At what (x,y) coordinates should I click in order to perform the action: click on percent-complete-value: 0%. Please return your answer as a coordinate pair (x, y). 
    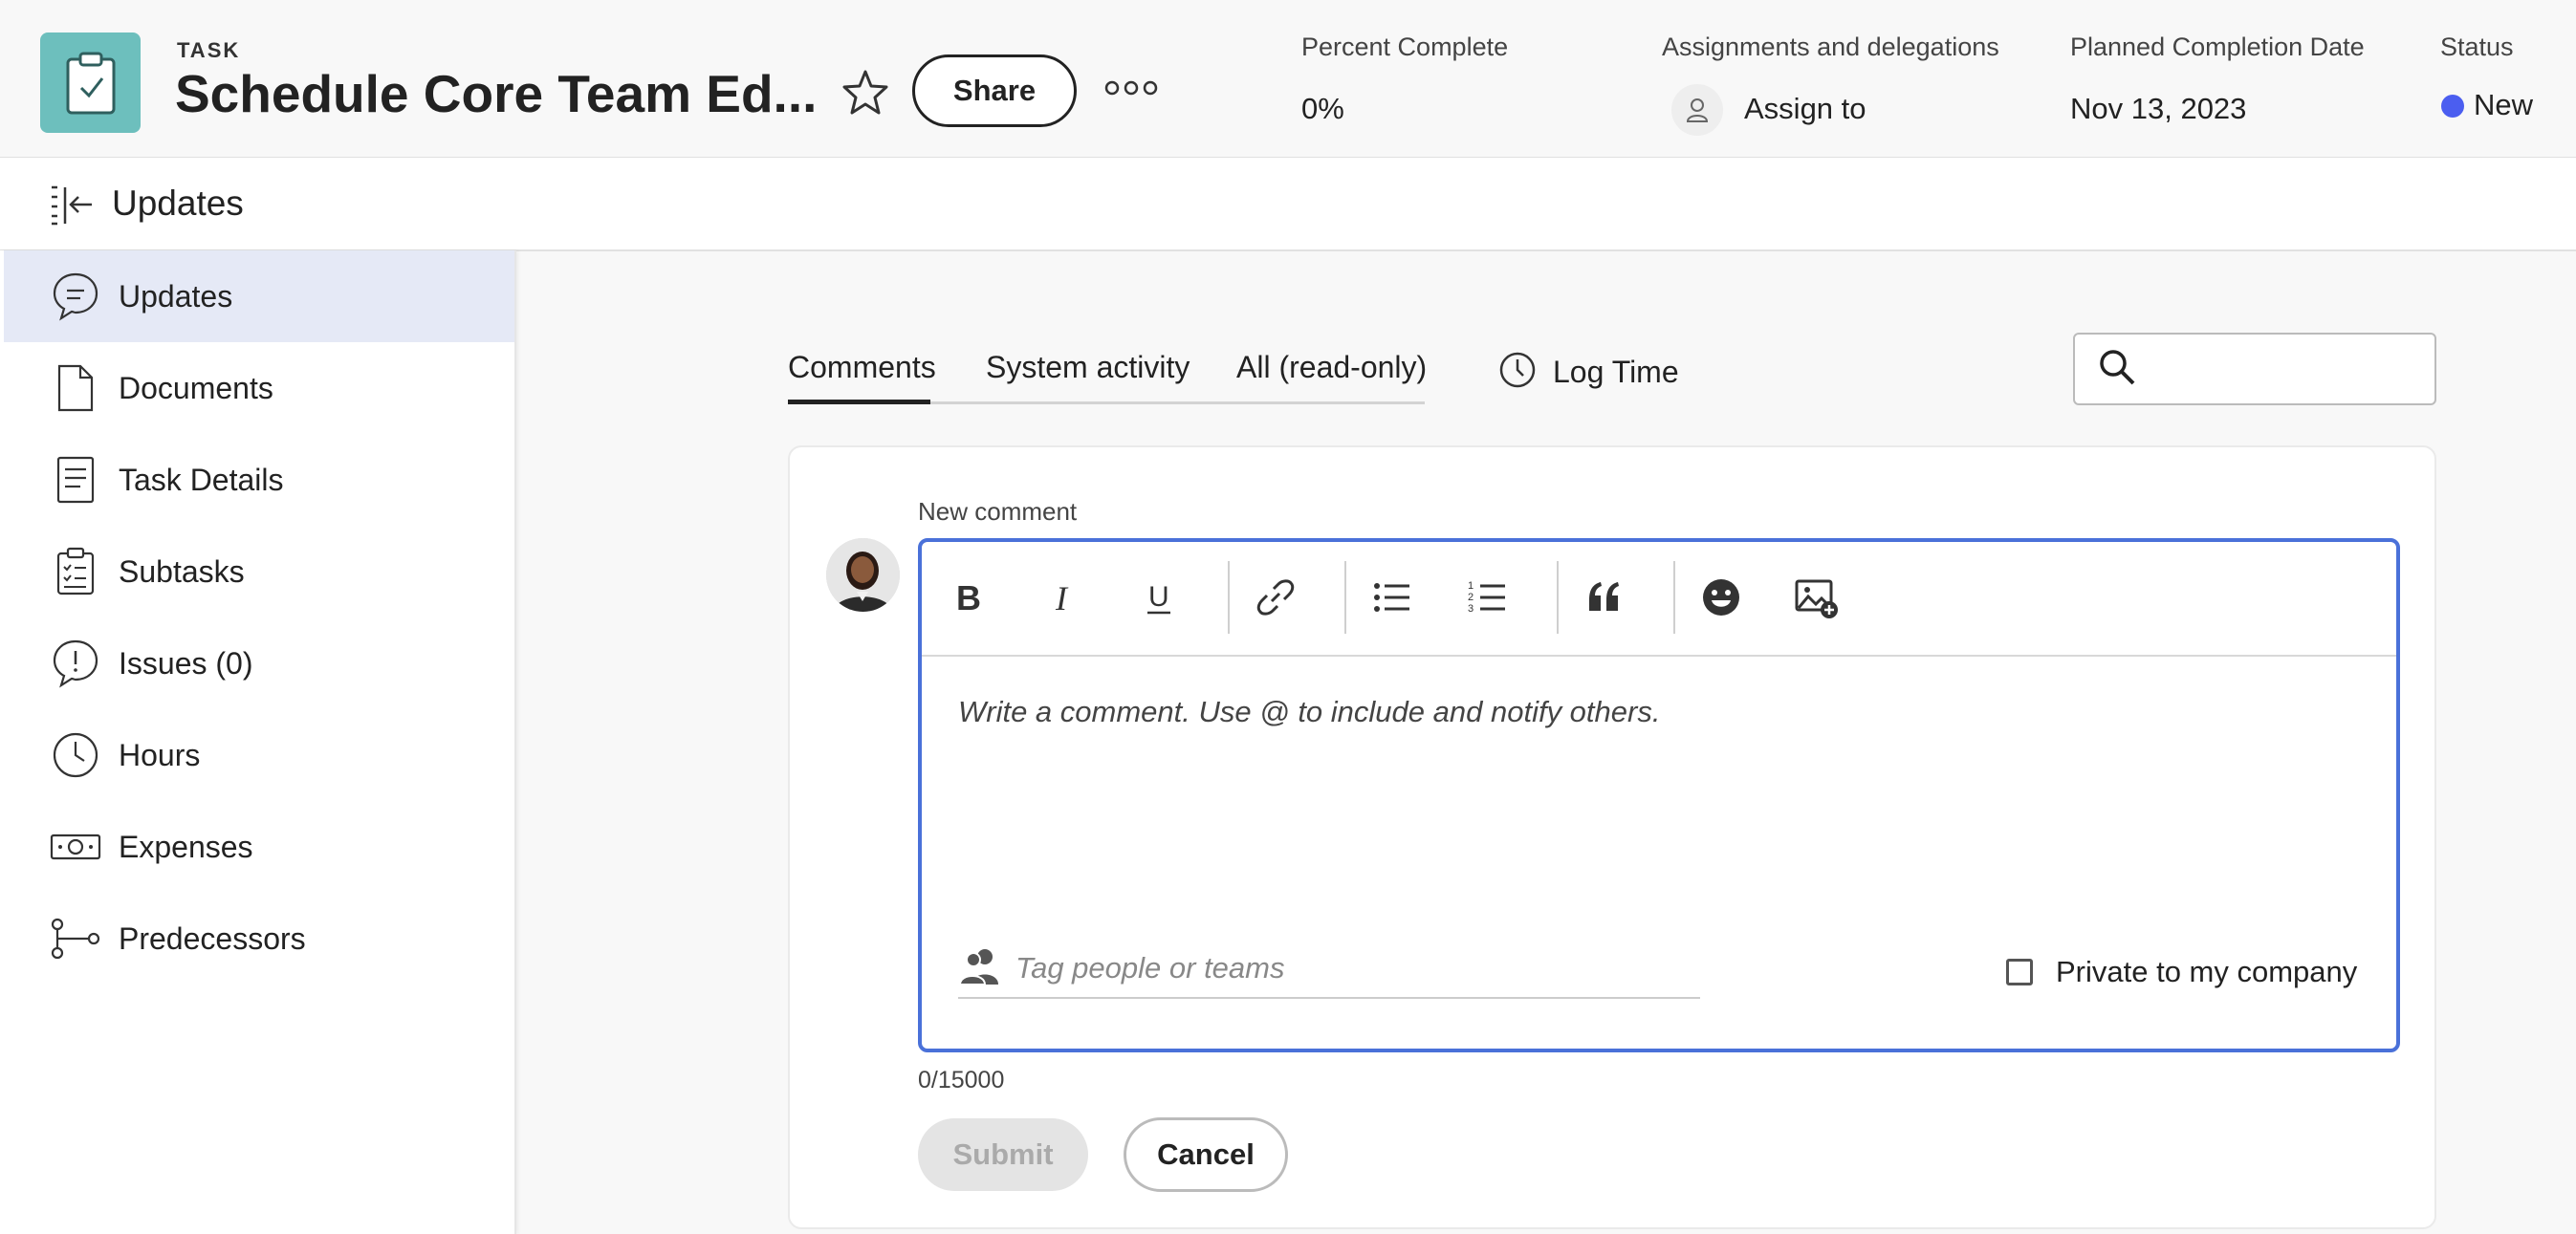
    Looking at the image, I should click on (1322, 109).